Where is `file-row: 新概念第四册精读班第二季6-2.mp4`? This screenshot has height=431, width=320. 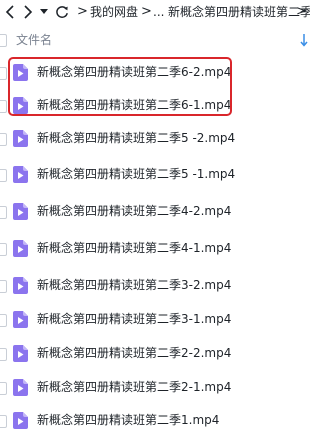
file-row: 新概念第四册精读班第二季6-2.mp4 is located at coordinates (155, 72).